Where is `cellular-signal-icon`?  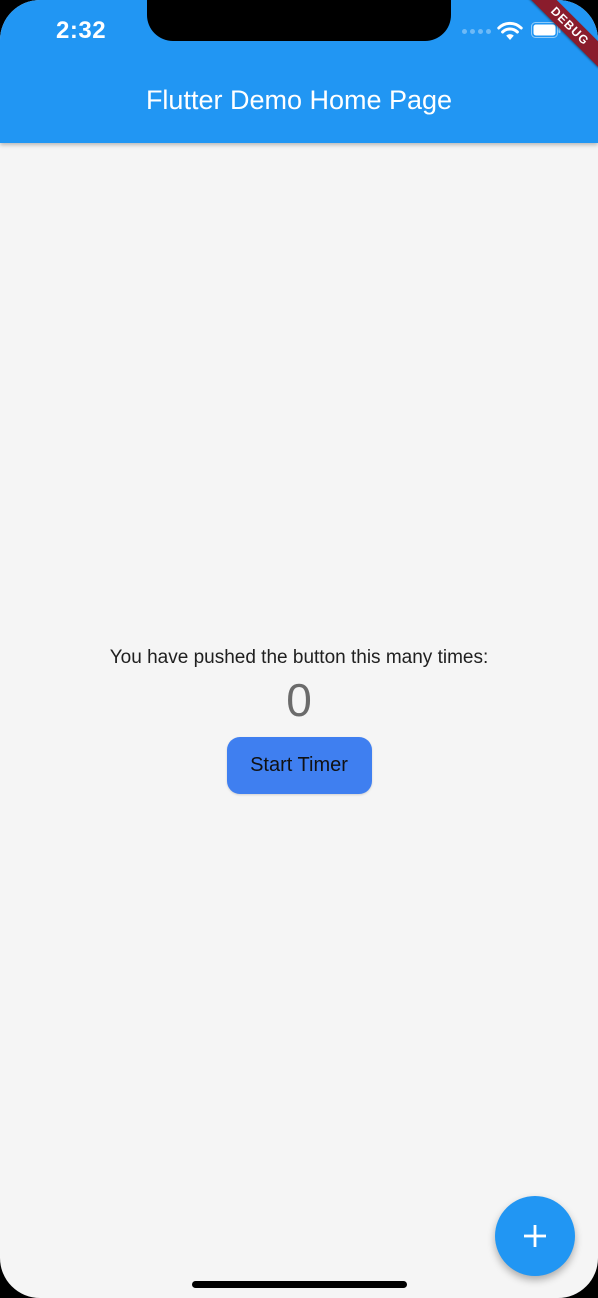
cellular-signal-icon is located at coordinates (476, 31).